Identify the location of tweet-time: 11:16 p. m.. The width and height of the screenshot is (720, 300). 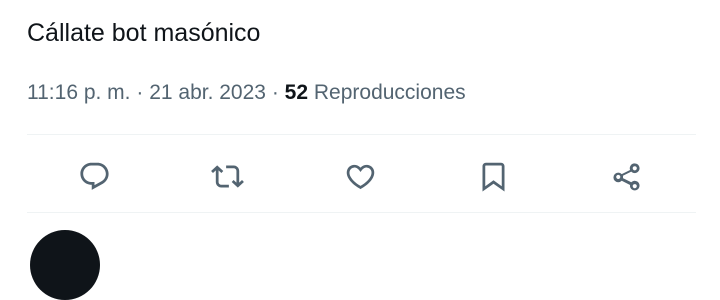
(79, 92).